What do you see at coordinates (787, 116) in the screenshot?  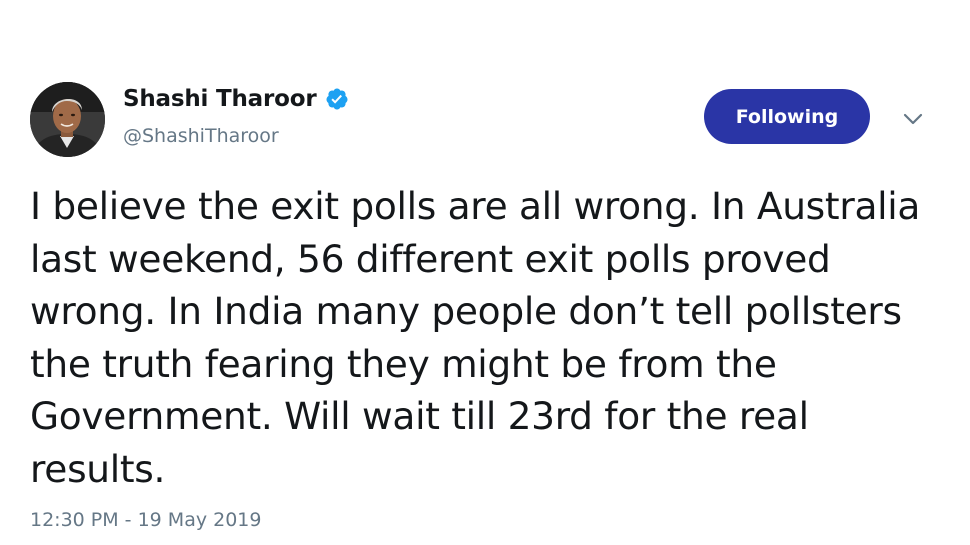 I see `following-button: Following` at bounding box center [787, 116].